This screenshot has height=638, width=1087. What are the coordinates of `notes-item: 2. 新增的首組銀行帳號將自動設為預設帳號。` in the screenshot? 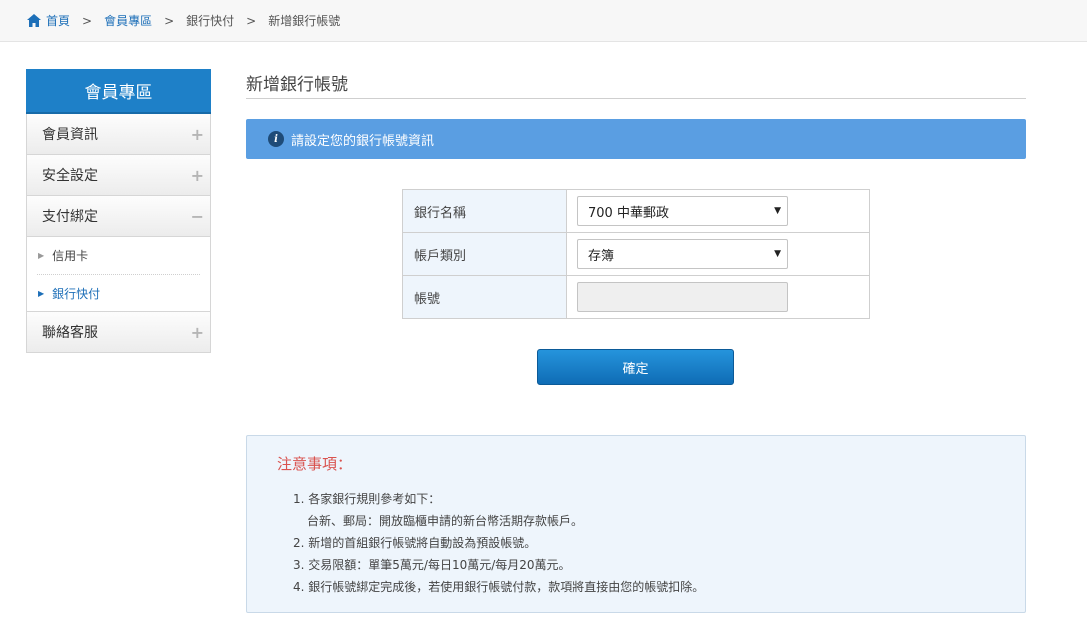 It's located at (415, 543).